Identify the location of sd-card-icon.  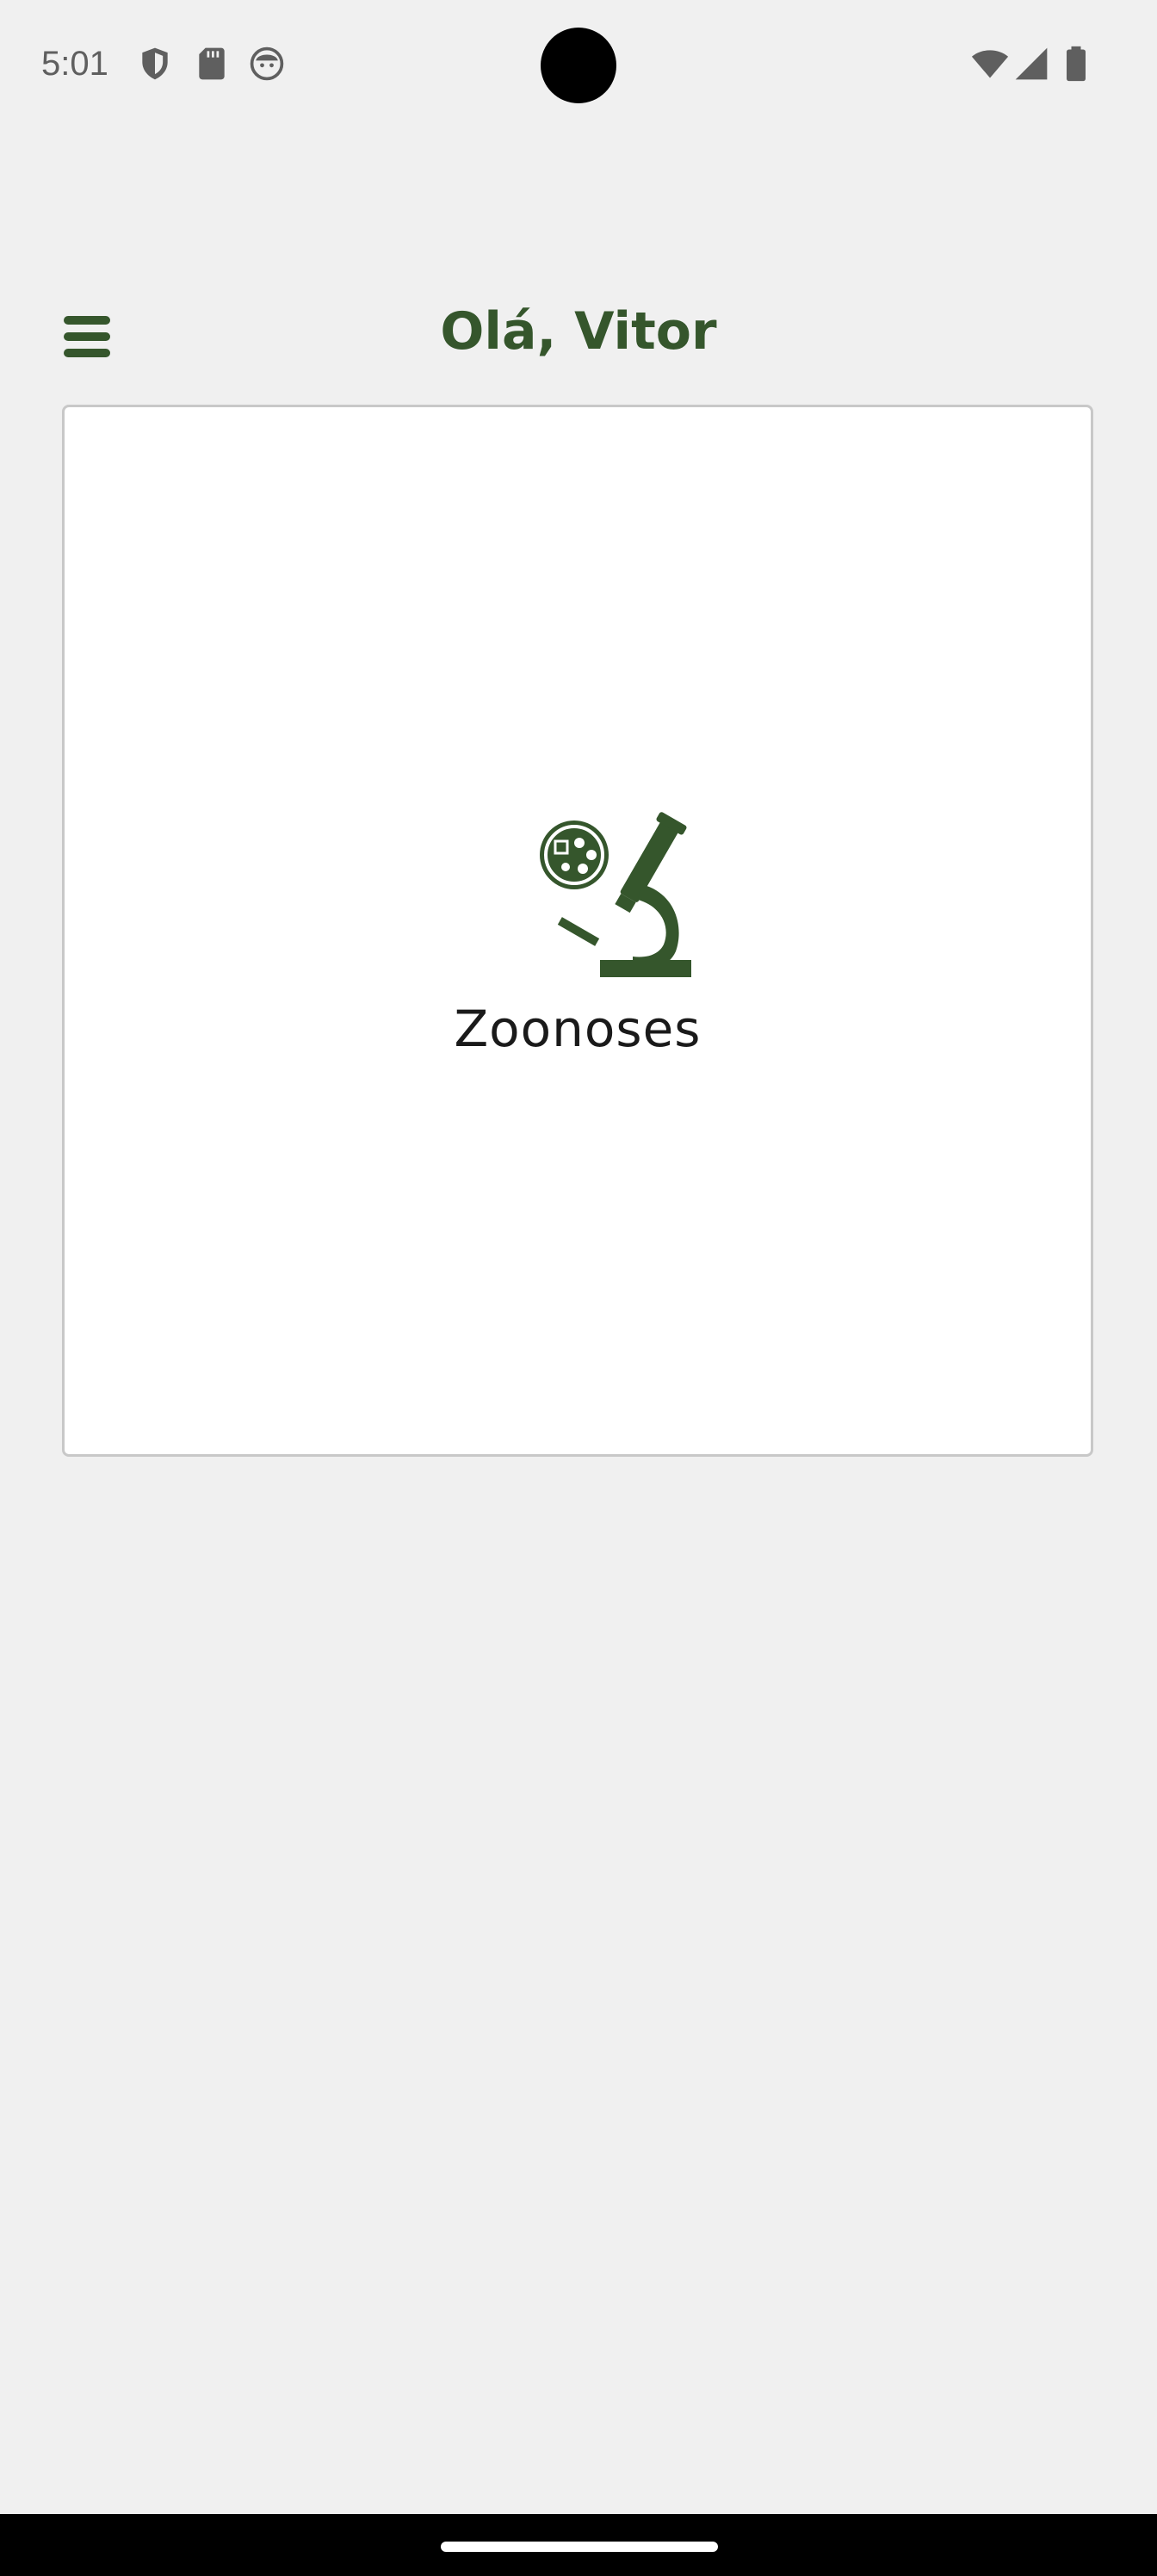
(212, 64).